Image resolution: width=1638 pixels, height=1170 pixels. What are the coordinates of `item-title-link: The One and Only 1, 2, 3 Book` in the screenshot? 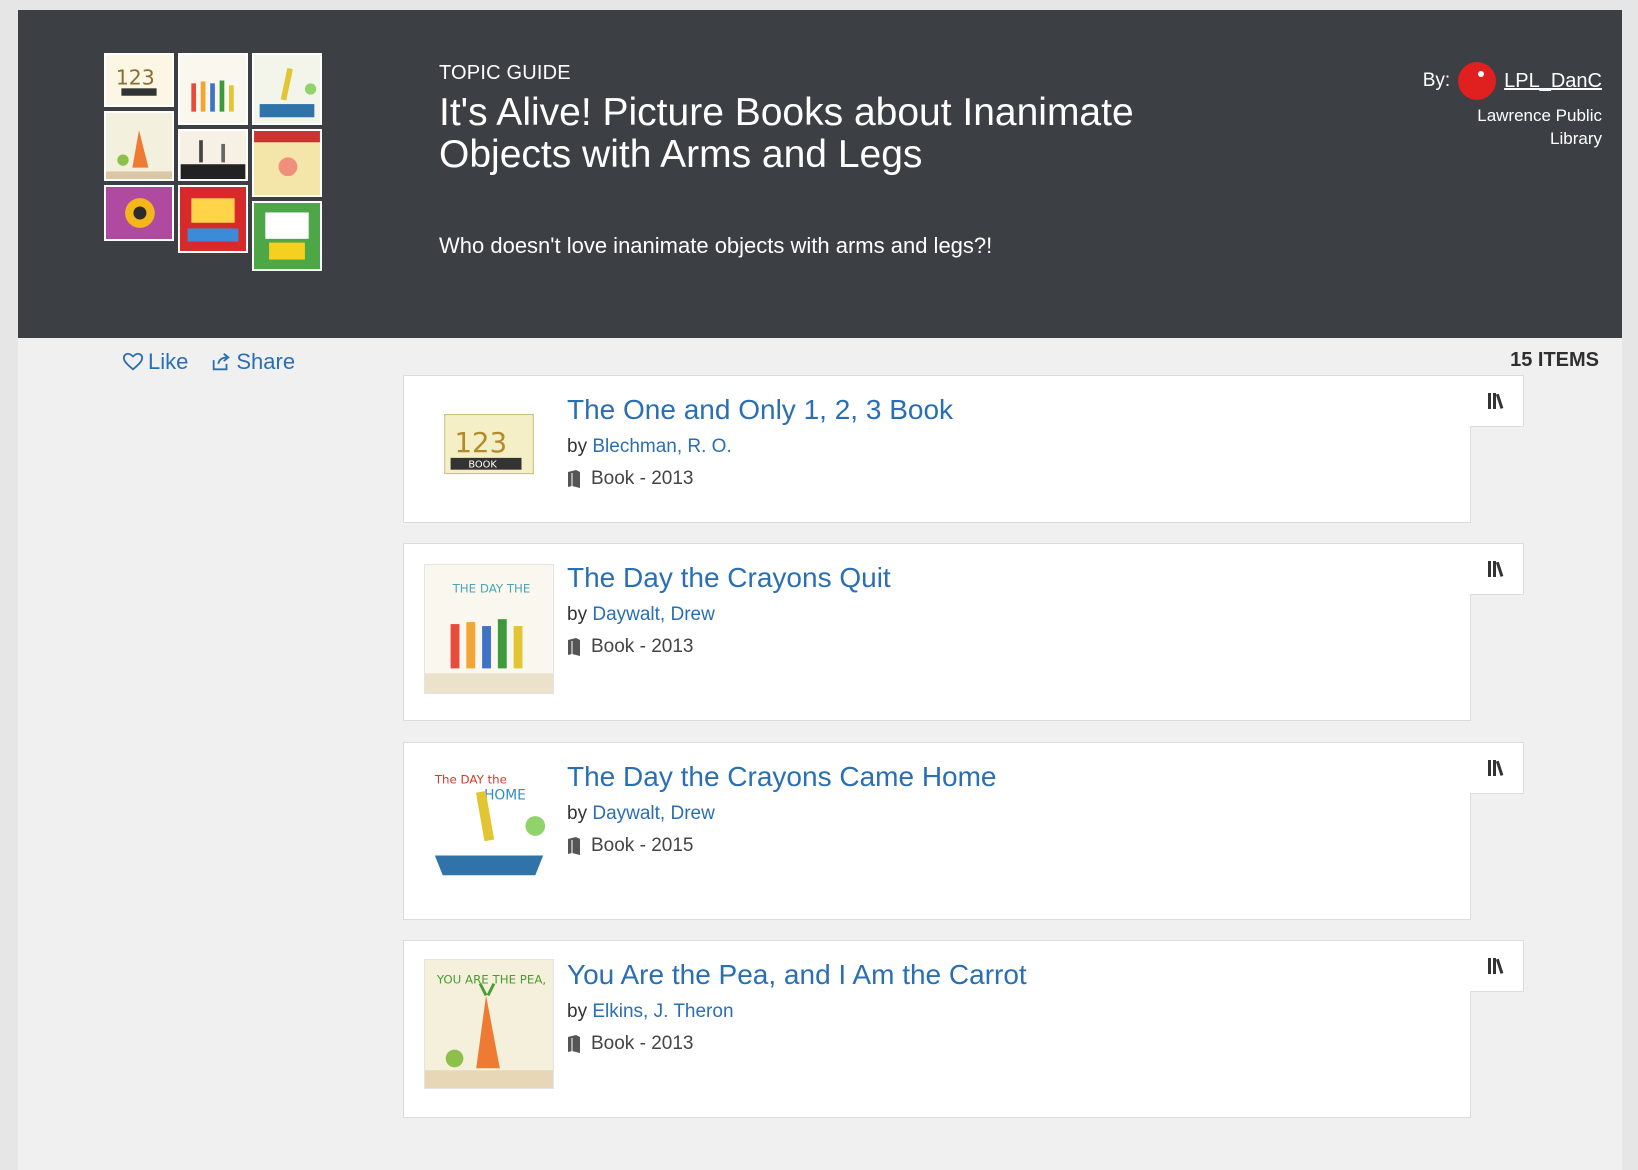 It's located at (760, 410).